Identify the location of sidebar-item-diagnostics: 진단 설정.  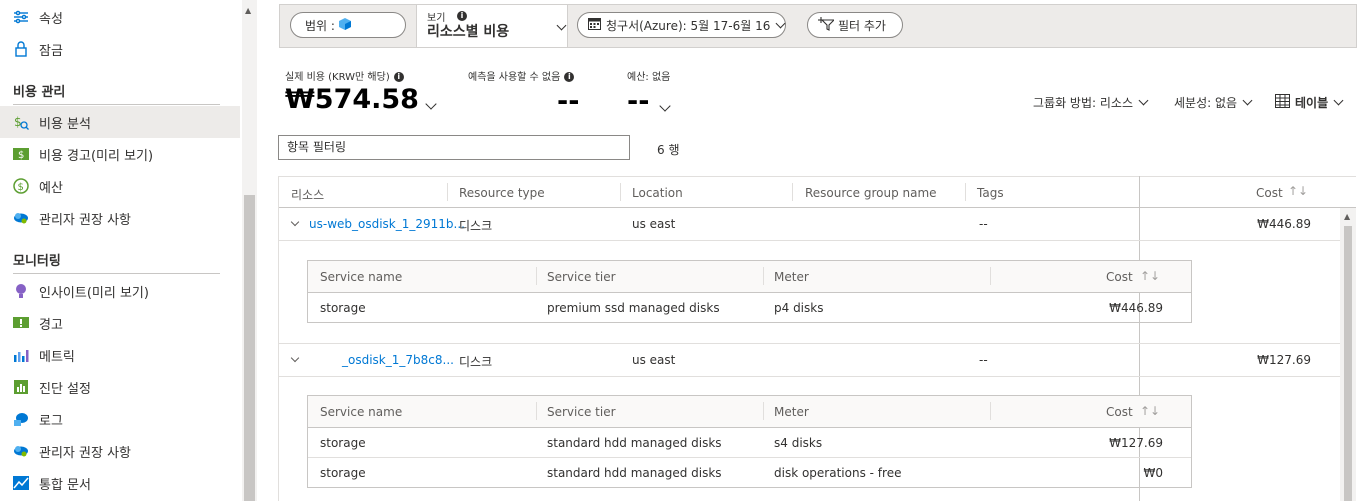
(120, 387).